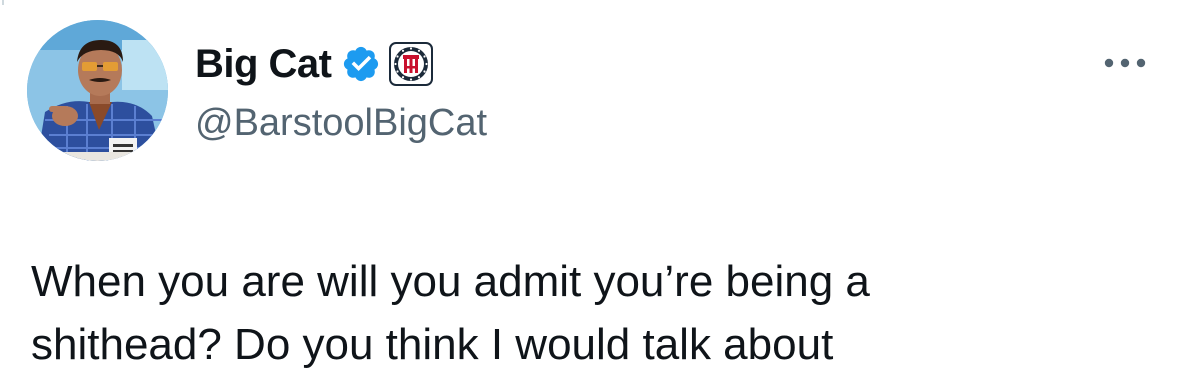 The image size is (1179, 392). I want to click on more-options-button, so click(1125, 63).